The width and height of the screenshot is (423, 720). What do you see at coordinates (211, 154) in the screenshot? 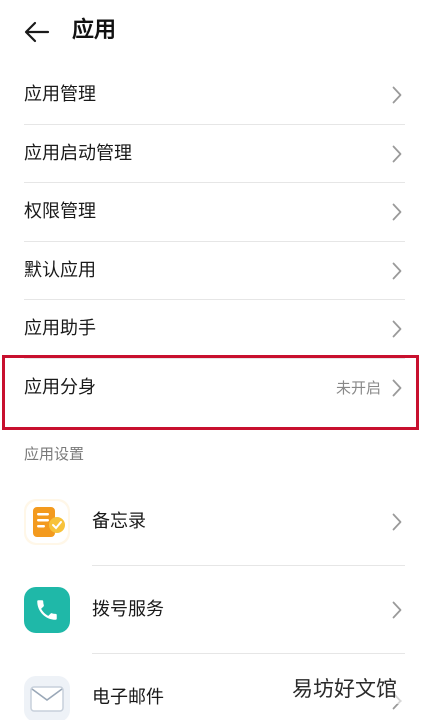
I see `settings-item-app-launch: 应用启动管理` at bounding box center [211, 154].